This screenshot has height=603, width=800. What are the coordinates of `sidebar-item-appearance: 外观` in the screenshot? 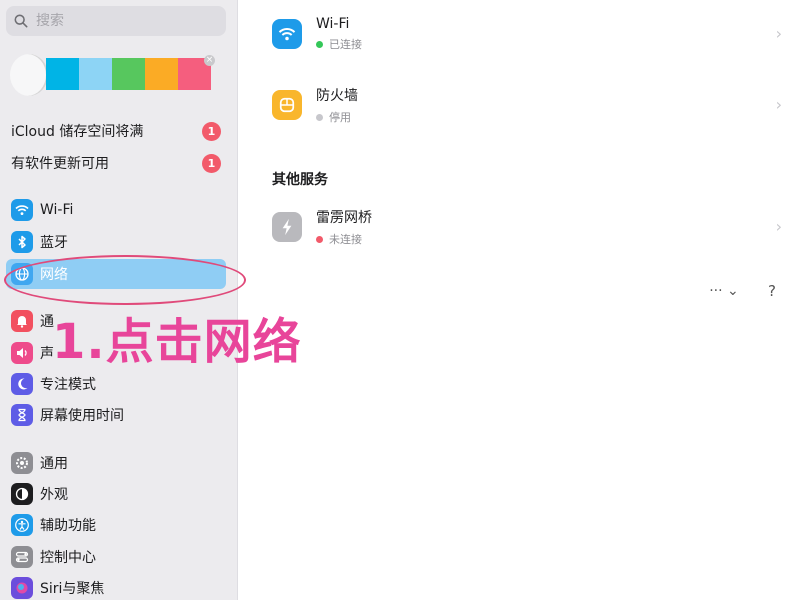 It's located at (116, 494).